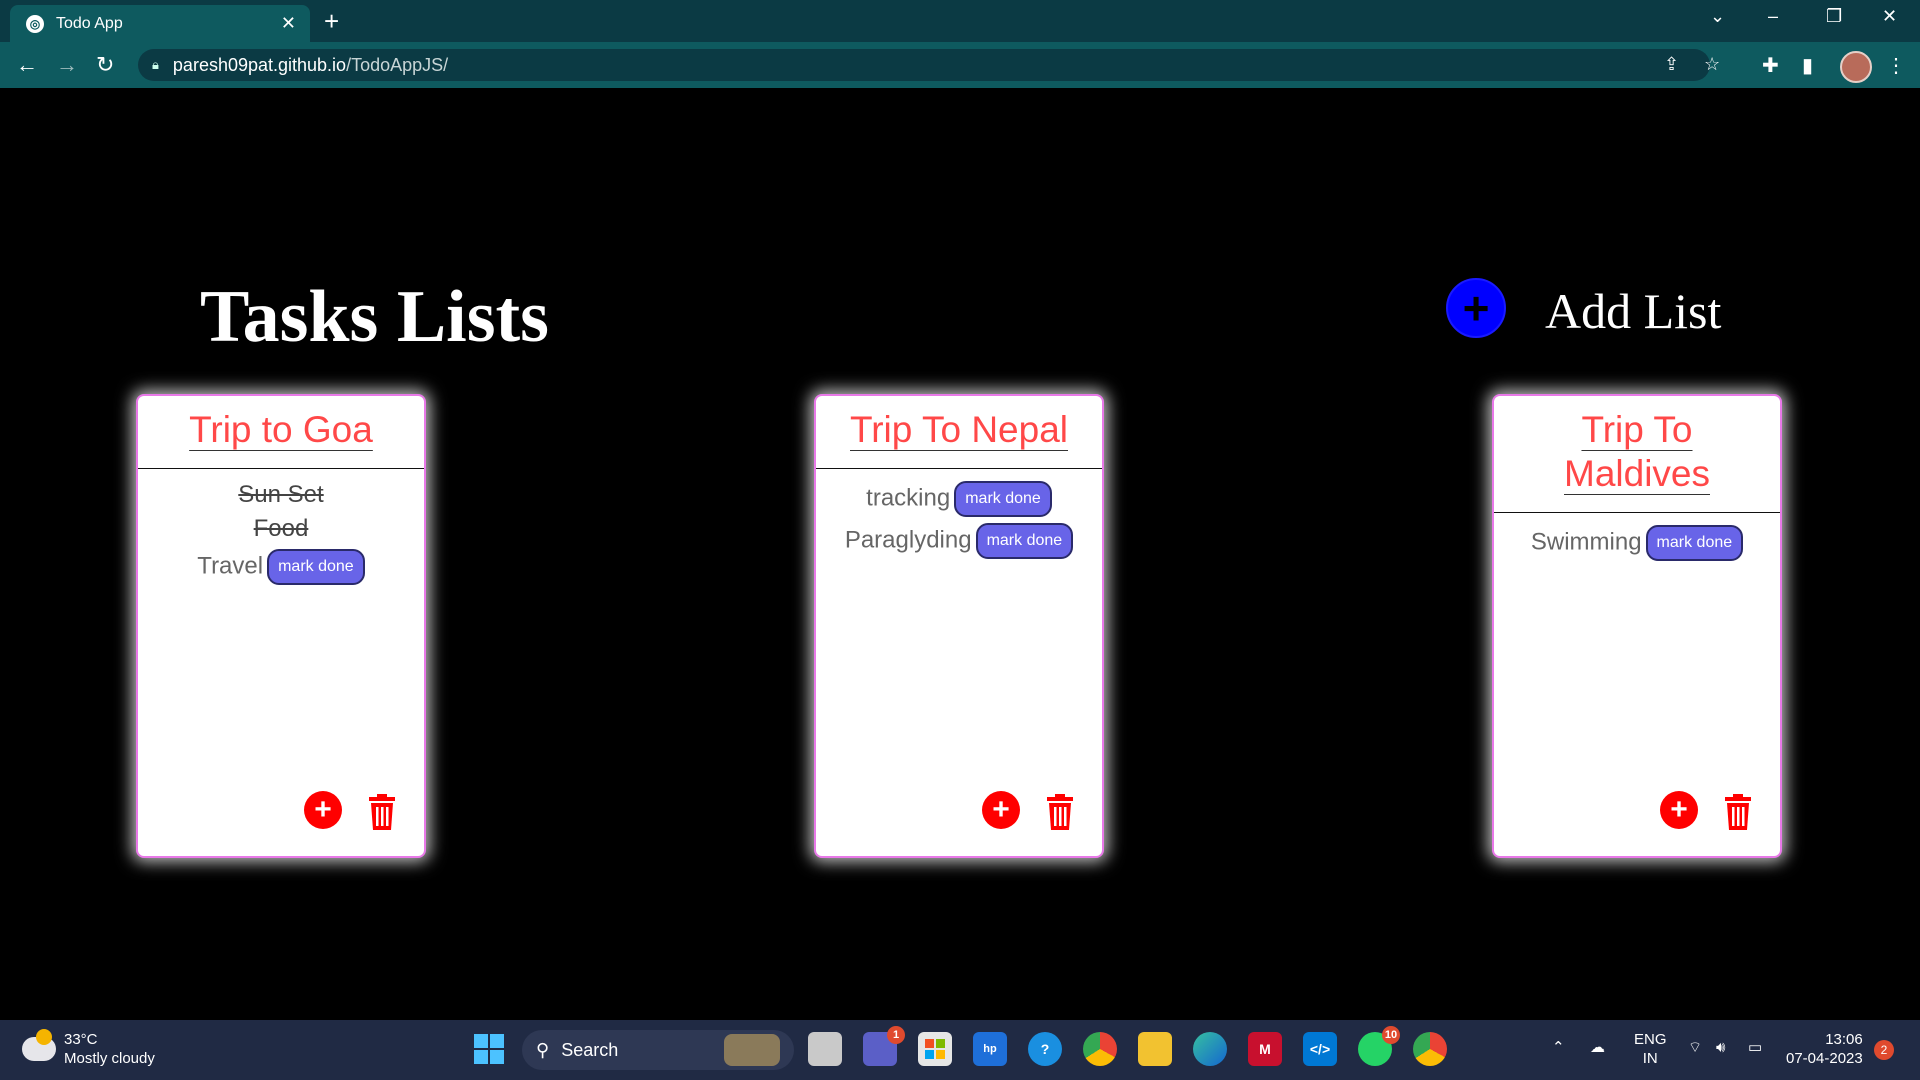  I want to click on forward-icon: →, so click(67, 65).